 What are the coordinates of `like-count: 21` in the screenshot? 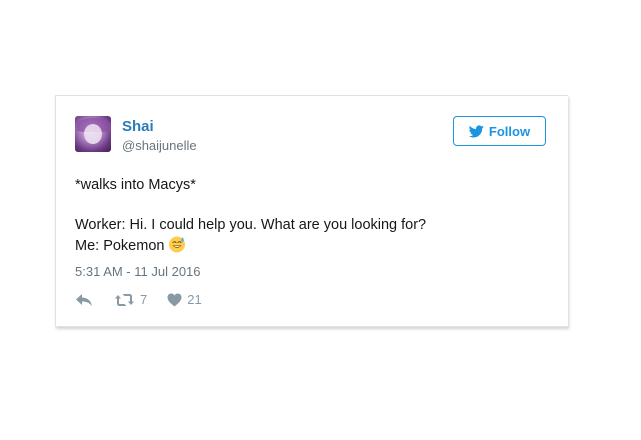 It's located at (194, 299).